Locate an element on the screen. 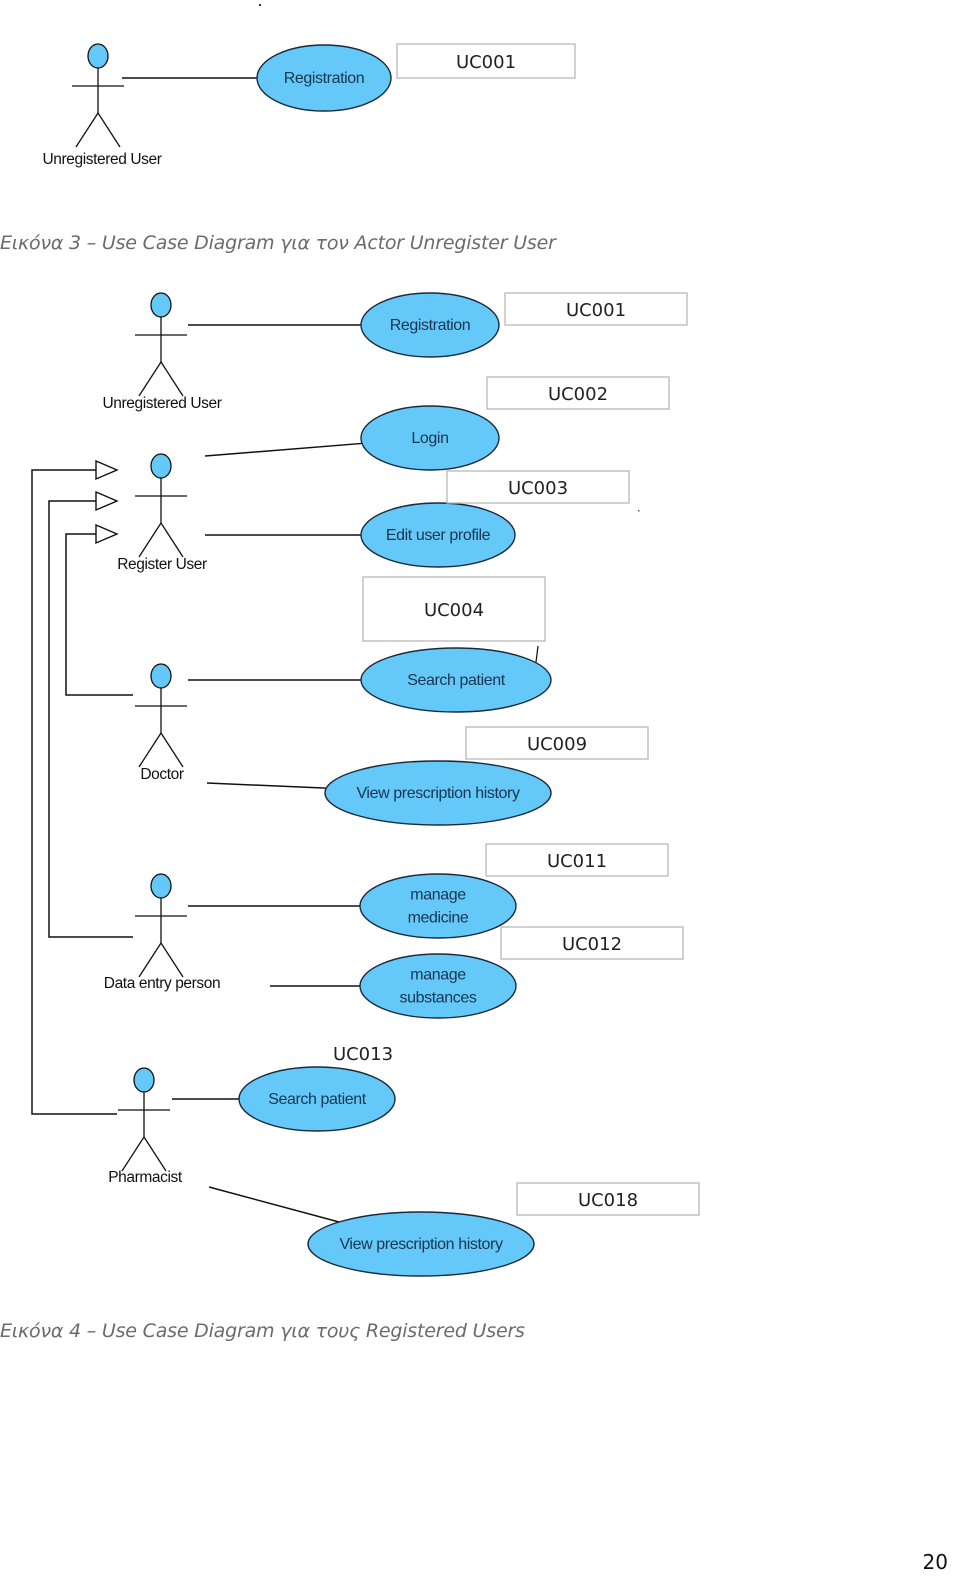 The width and height of the screenshot is (960, 1588). use-case-label: medicine is located at coordinates (438, 918).